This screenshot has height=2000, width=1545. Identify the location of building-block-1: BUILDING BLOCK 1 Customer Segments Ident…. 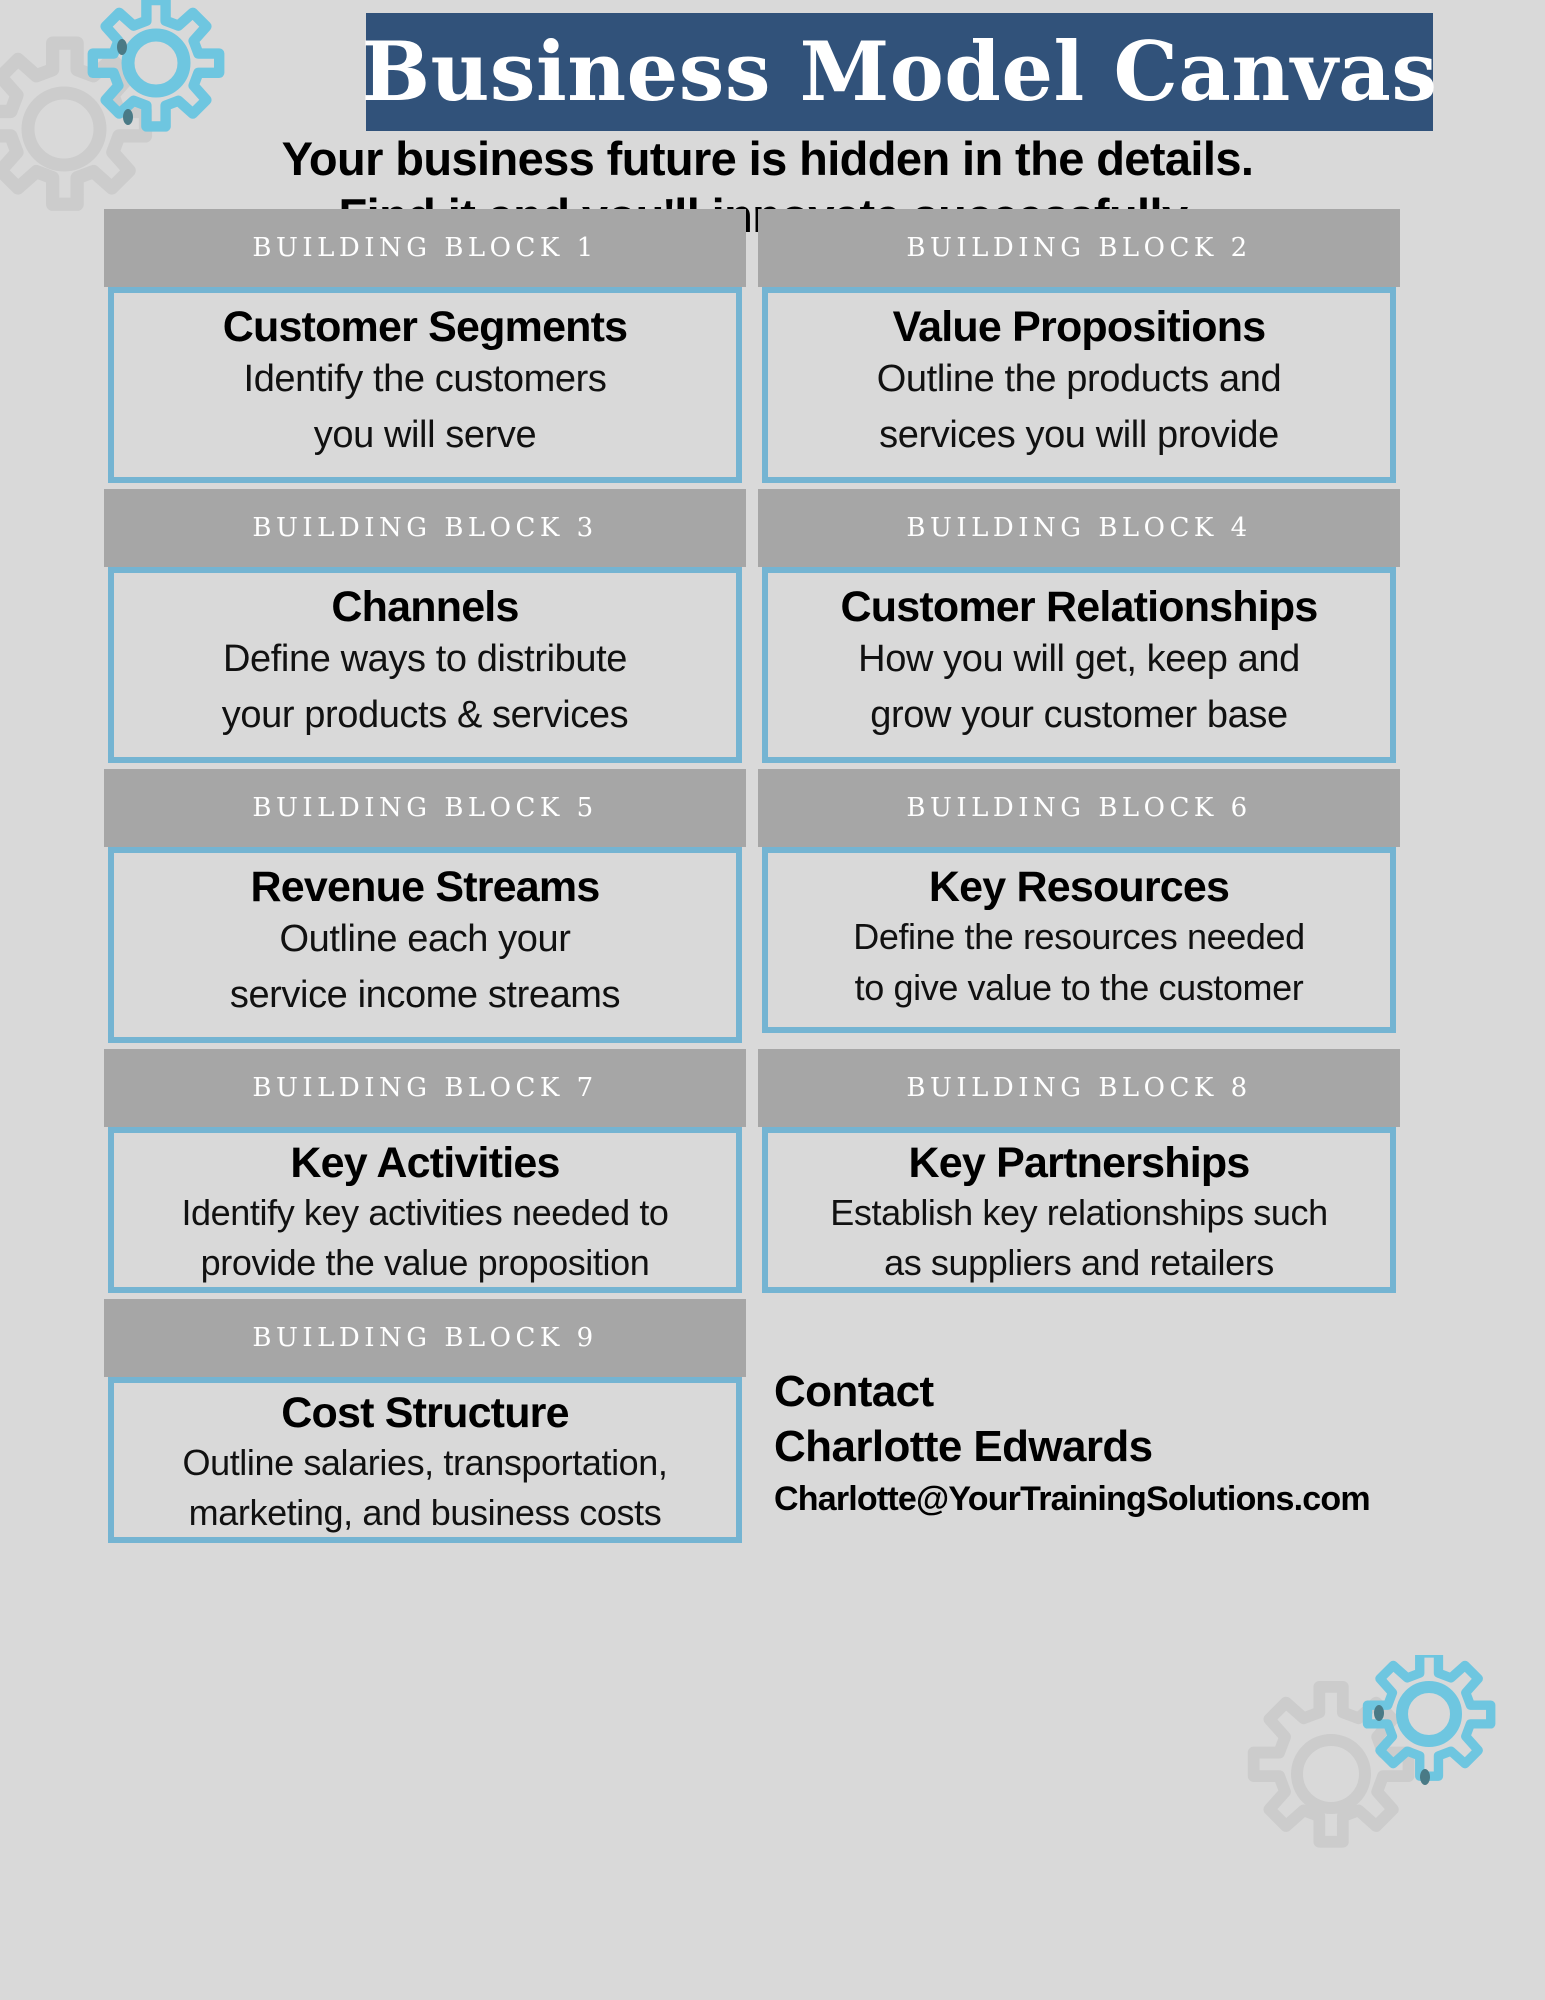
(425, 346).